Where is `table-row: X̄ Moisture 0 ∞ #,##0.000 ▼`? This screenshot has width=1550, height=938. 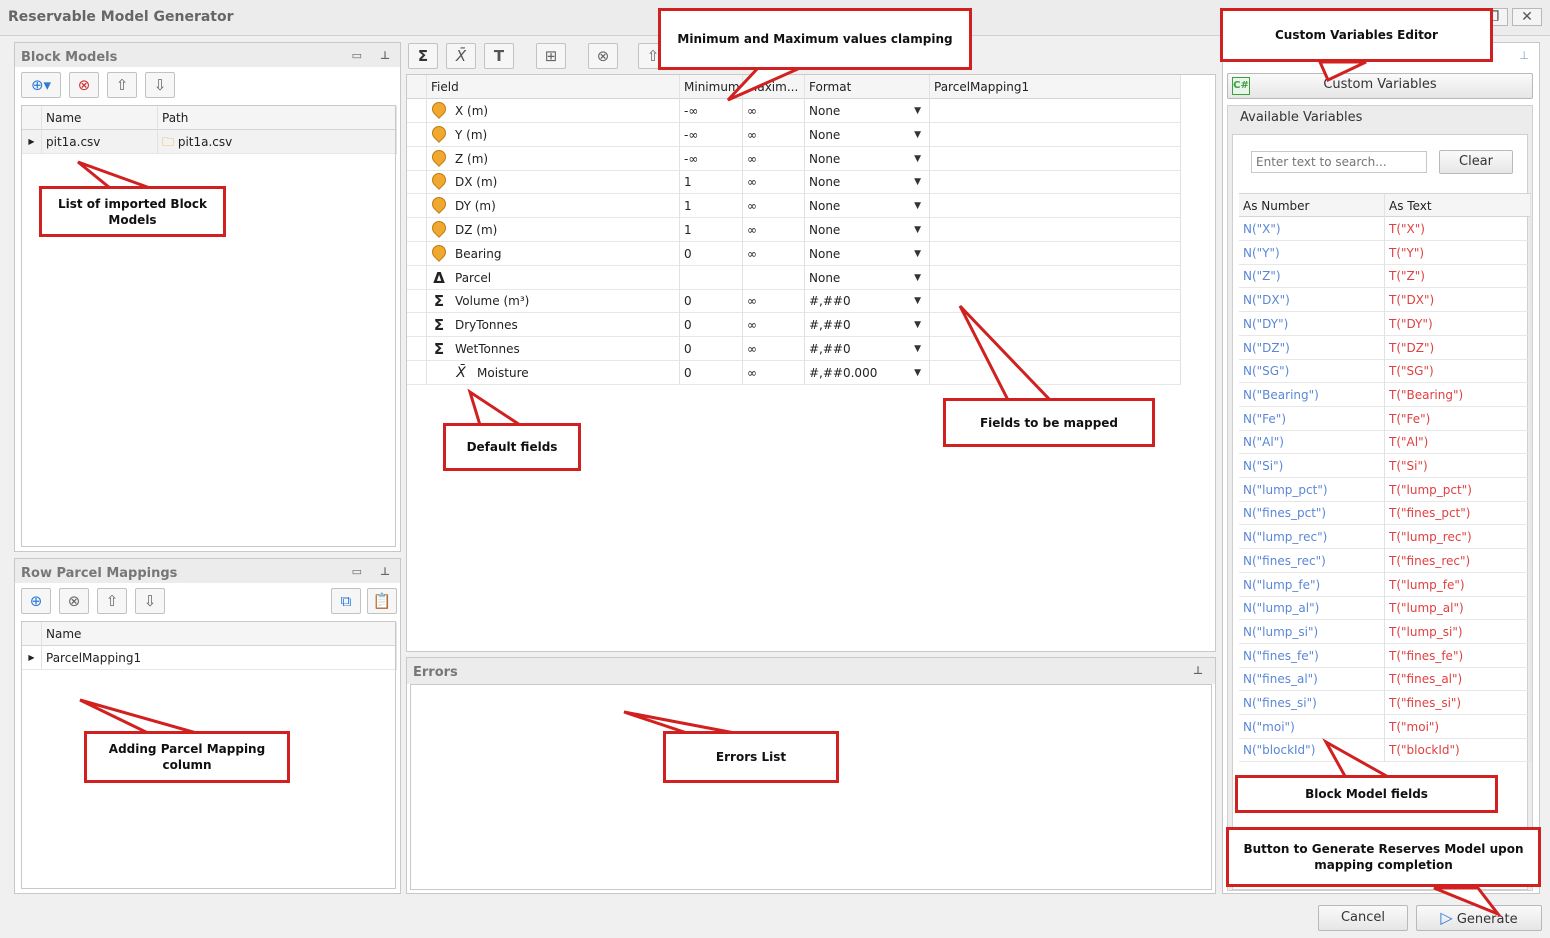
table-row: X̄ Moisture 0 ∞ #,##0.000 ▼ is located at coordinates (794, 372).